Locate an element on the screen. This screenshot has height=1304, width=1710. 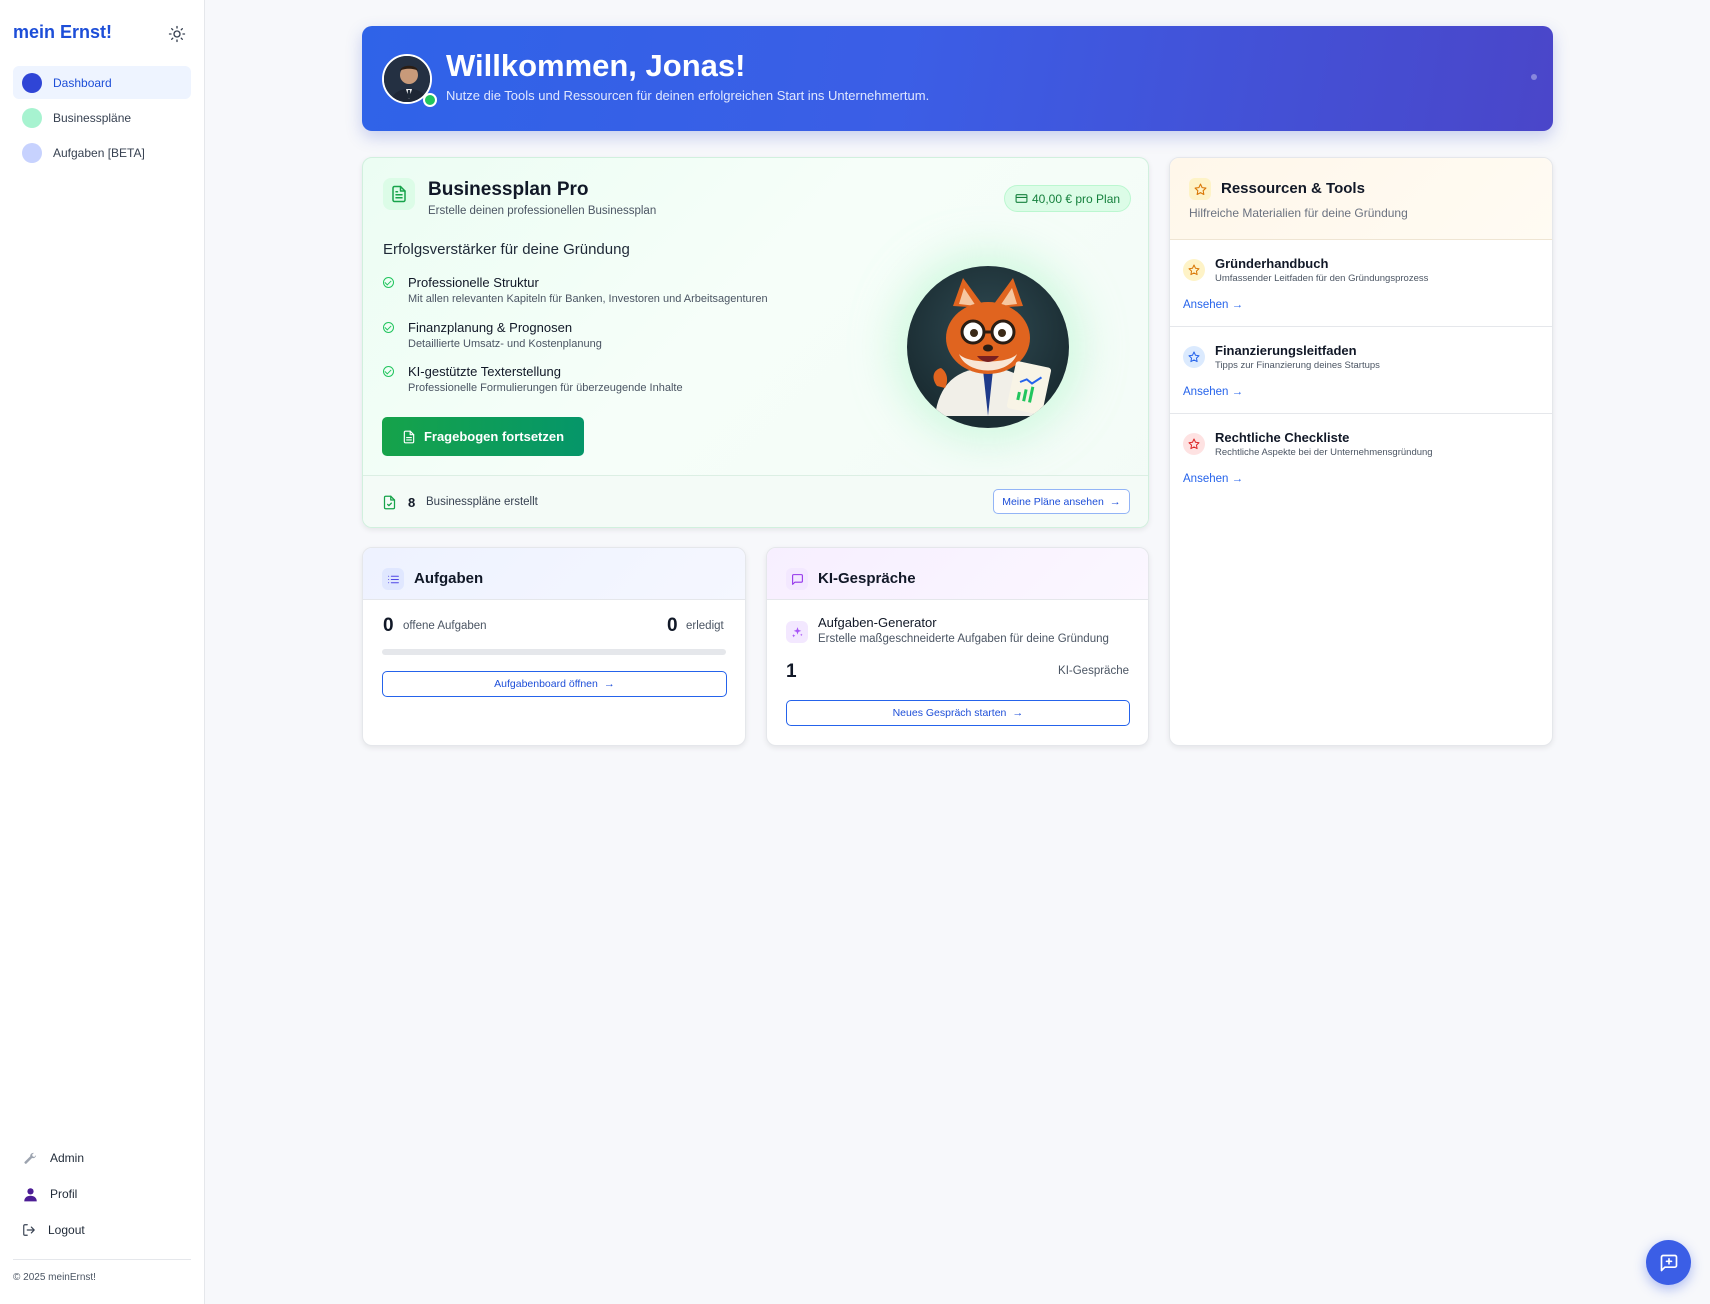
plans-count: 8 is located at coordinates (412, 502).